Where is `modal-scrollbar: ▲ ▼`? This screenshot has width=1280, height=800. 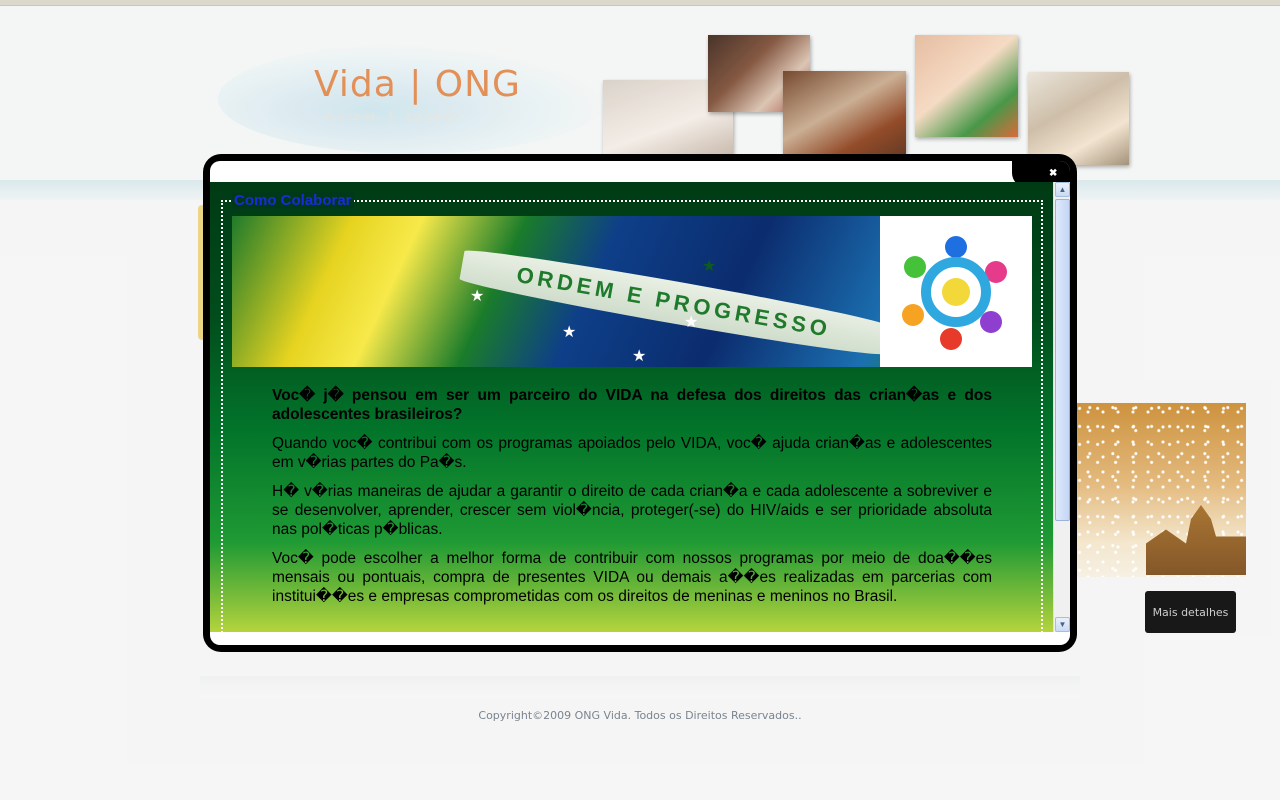
modal-scrollbar: ▲ ▼ is located at coordinates (1061, 407).